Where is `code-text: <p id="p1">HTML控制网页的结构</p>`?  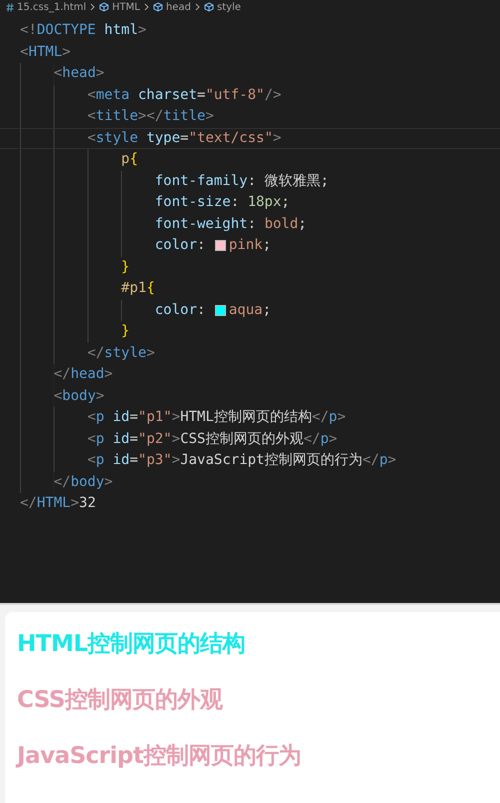
code-text: <p id="p1">HTML控制网页的结构</p> is located at coordinates (216, 417).